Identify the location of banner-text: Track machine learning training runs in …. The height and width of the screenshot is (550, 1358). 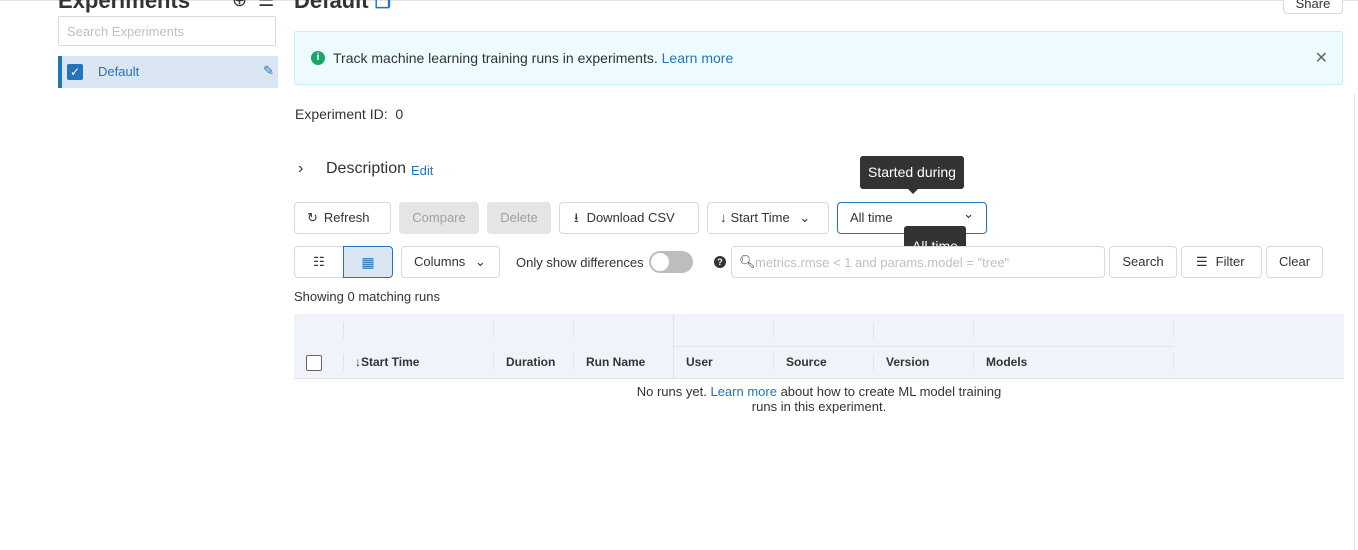
(533, 58).